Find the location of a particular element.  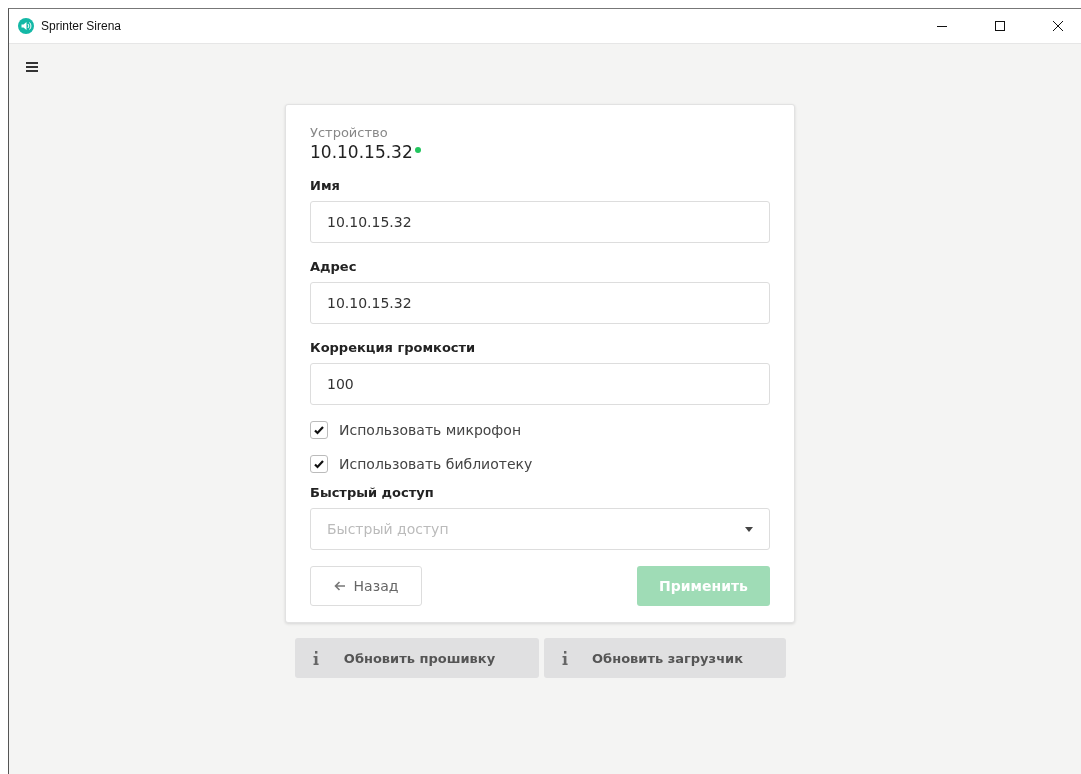

close-icon is located at coordinates (1058, 26).